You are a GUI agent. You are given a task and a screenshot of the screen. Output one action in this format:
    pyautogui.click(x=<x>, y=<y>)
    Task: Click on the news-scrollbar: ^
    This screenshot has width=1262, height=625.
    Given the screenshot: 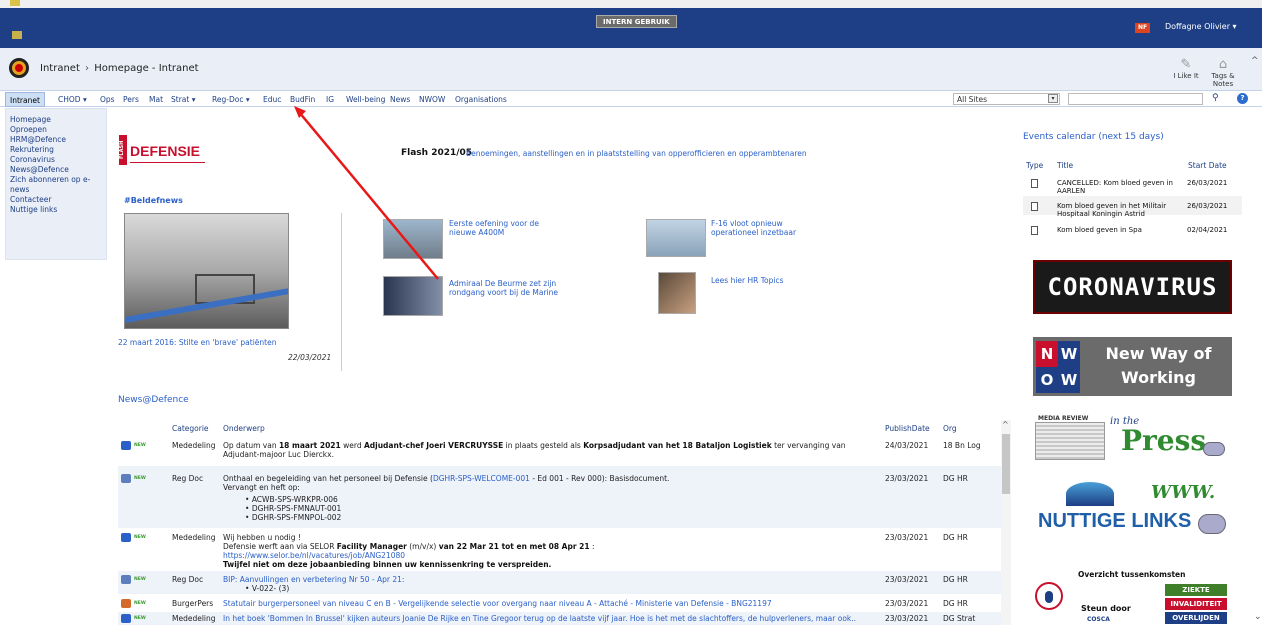 What is the action you would take?
    pyautogui.click(x=1006, y=522)
    